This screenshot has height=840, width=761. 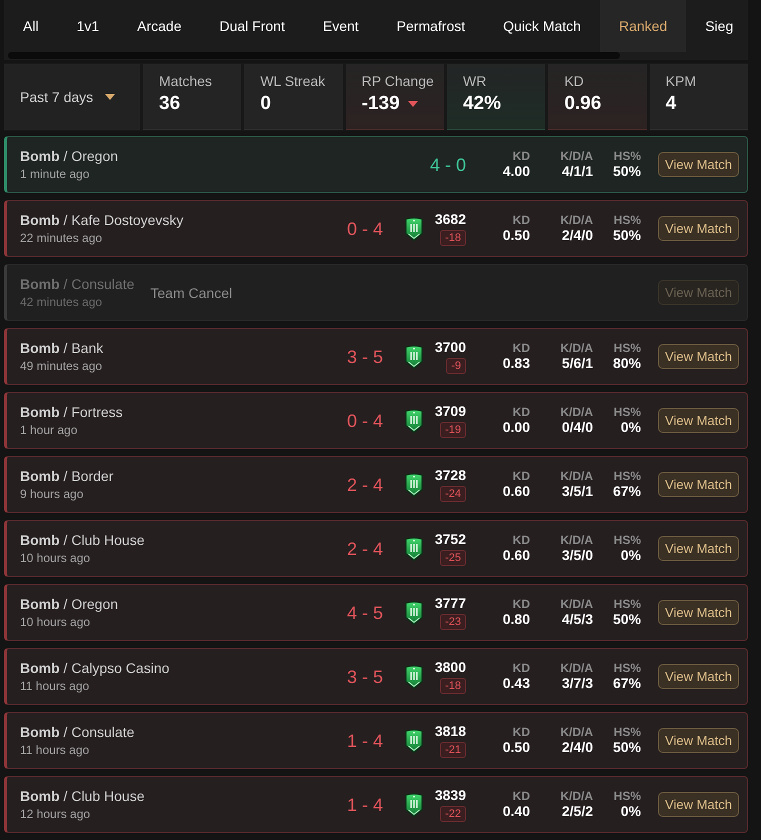 What do you see at coordinates (453, 558) in the screenshot?
I see `rp-change-badge: -25` at bounding box center [453, 558].